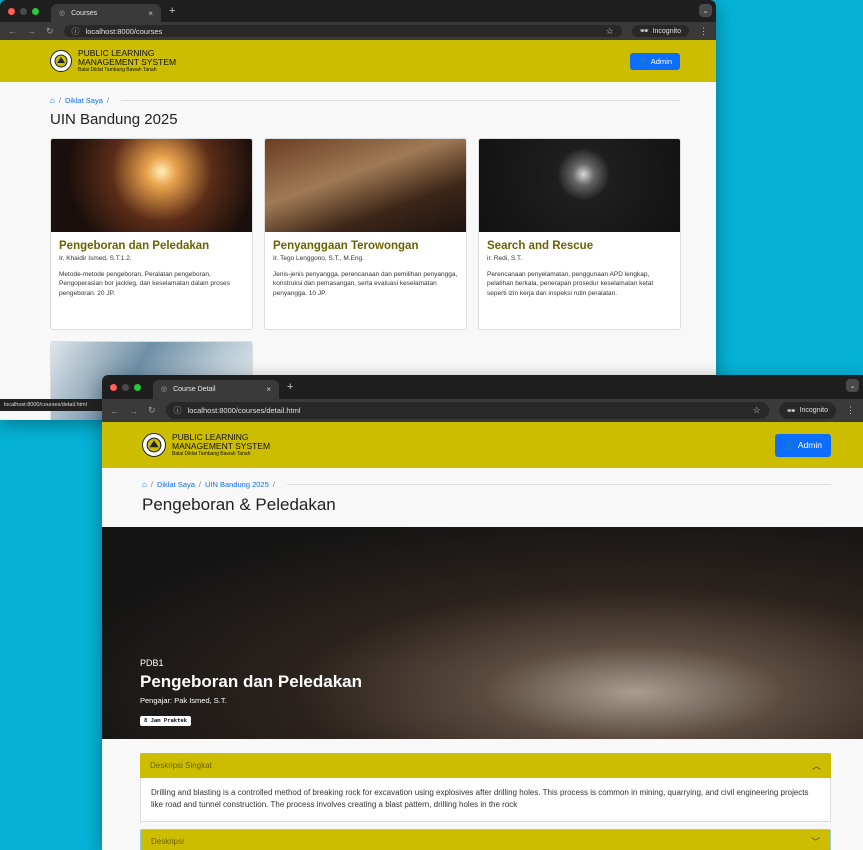 The width and height of the screenshot is (863, 850). I want to click on accordion-header-description: Deskripsi ﹀, so click(485, 839).